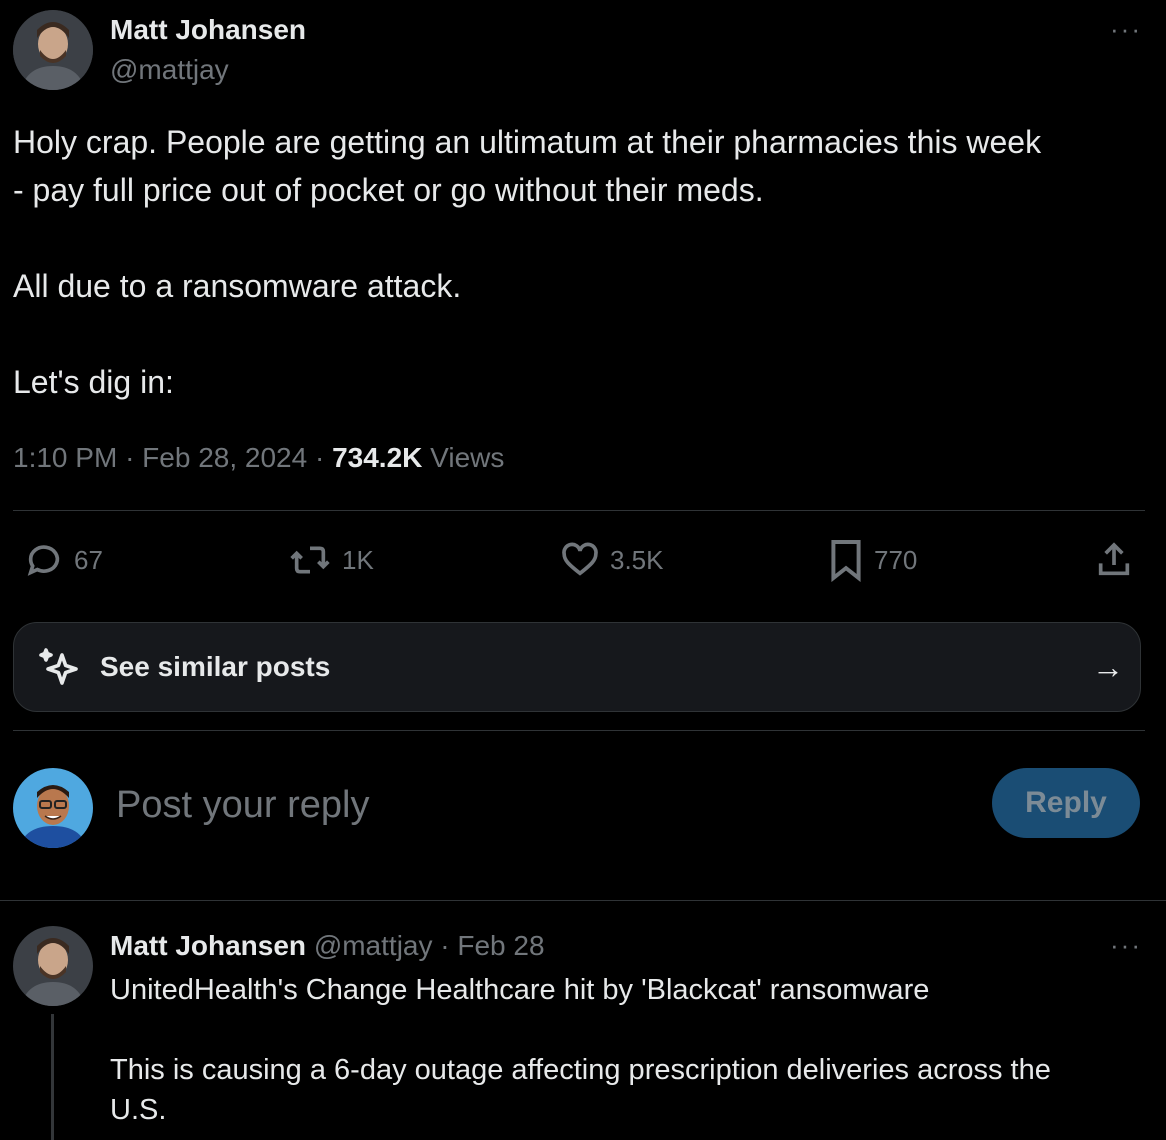 The image size is (1166, 1140). What do you see at coordinates (65, 457) in the screenshot?
I see `tweet-time: 1:10 PM` at bounding box center [65, 457].